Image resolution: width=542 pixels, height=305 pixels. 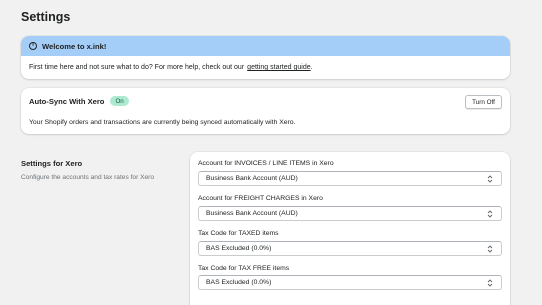 What do you see at coordinates (46, 17) in the screenshot?
I see `page-title: Settings` at bounding box center [46, 17].